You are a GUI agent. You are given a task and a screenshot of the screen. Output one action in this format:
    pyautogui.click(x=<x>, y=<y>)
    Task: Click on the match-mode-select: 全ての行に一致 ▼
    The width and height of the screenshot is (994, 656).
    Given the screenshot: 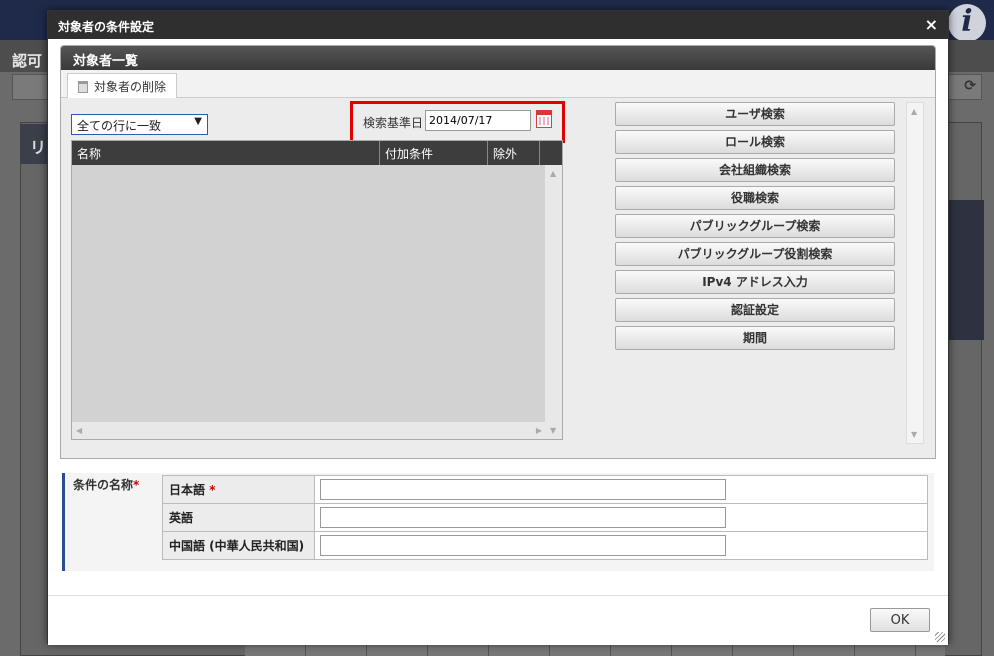 What is the action you would take?
    pyautogui.click(x=139, y=124)
    